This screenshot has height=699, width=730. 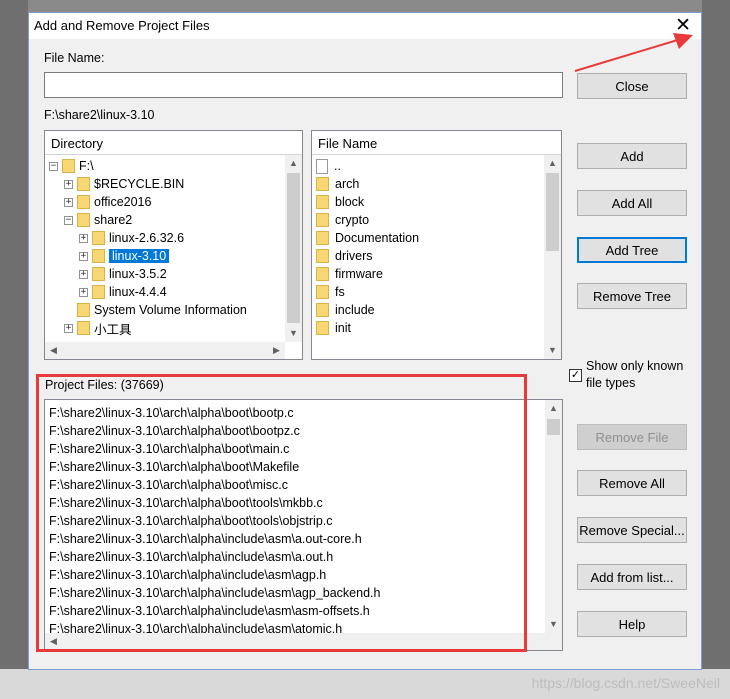 I want to click on add-all-button: Add All, so click(x=632, y=203).